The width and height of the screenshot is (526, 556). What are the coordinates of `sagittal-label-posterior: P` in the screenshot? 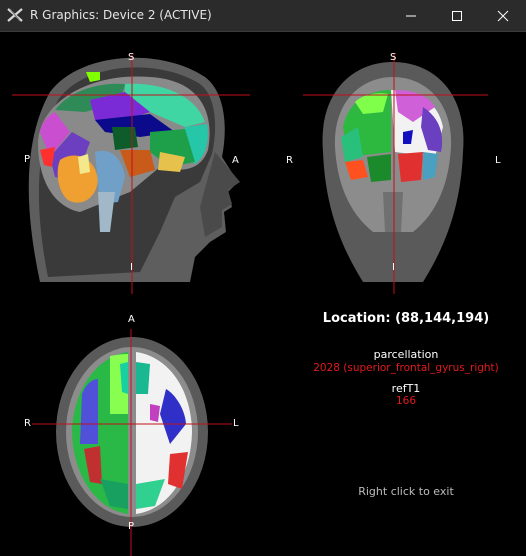 It's located at (27, 159).